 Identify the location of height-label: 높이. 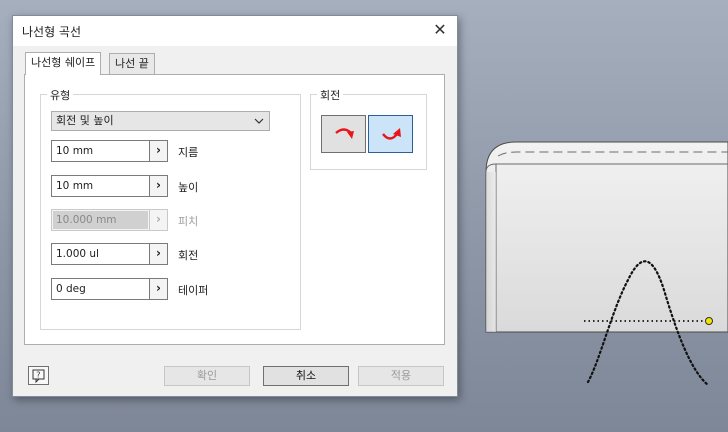
(188, 187).